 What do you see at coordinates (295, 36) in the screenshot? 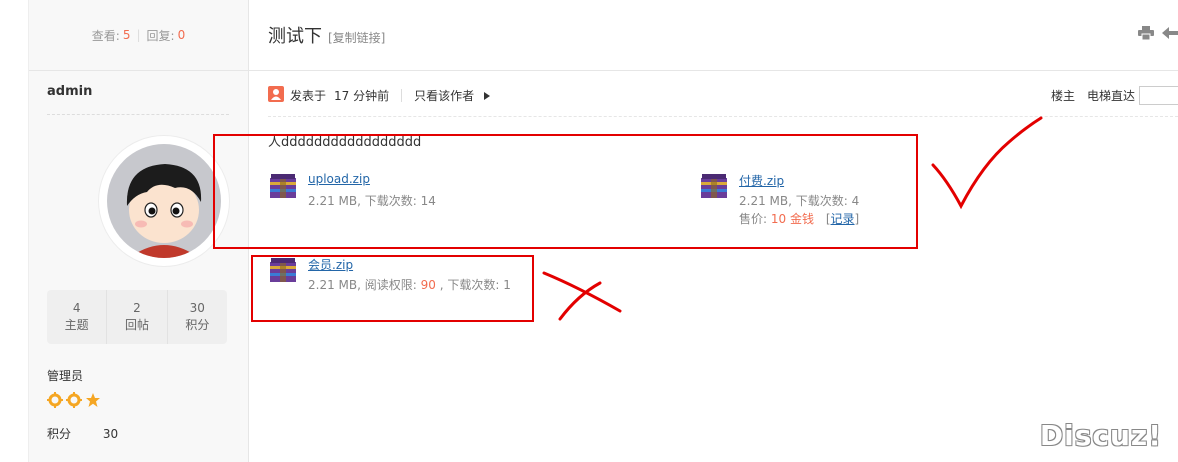
I see `page-title: 测试下` at bounding box center [295, 36].